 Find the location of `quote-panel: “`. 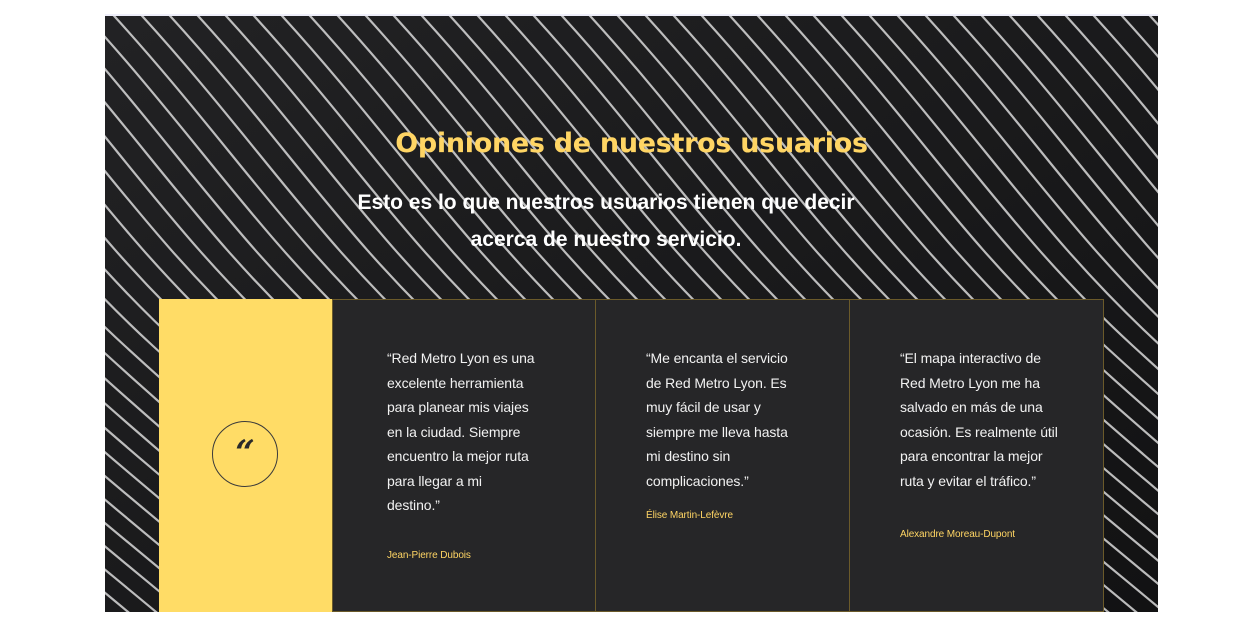

quote-panel: “ is located at coordinates (245, 455).